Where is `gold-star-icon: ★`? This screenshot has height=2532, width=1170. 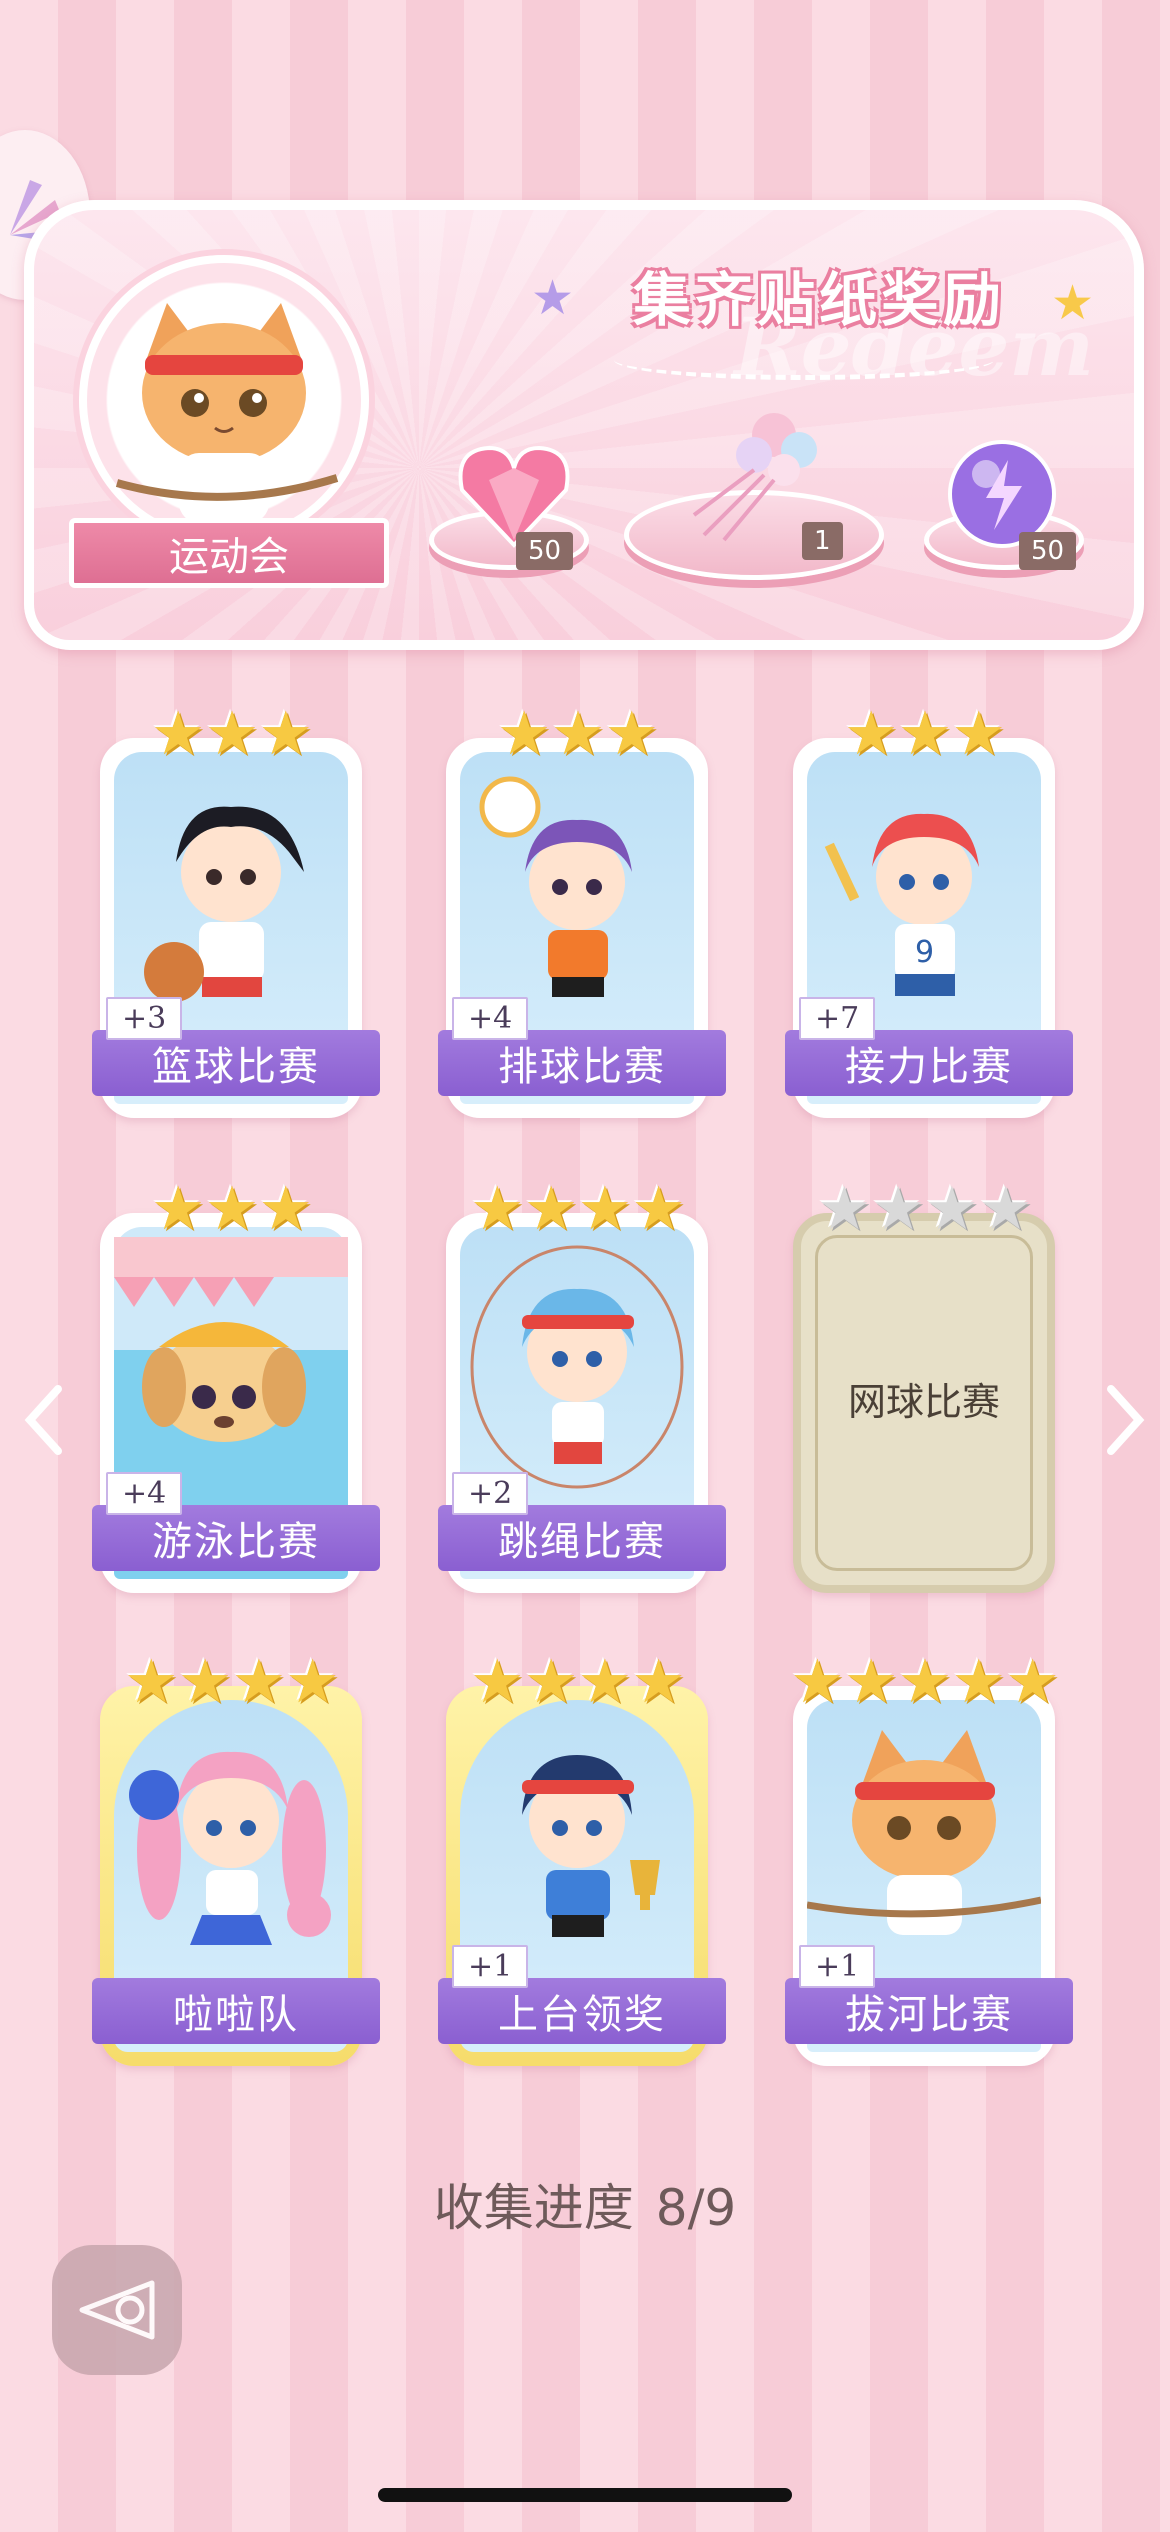
gold-star-icon: ★ is located at coordinates (1072, 303).